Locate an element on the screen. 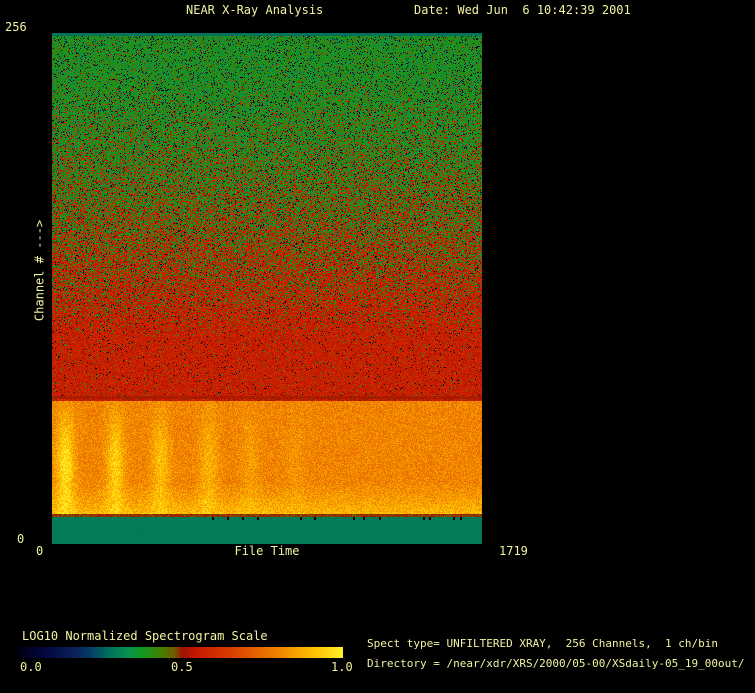 Image resolution: width=755 pixels, height=693 pixels. x-axis-title: File Time is located at coordinates (267, 551).